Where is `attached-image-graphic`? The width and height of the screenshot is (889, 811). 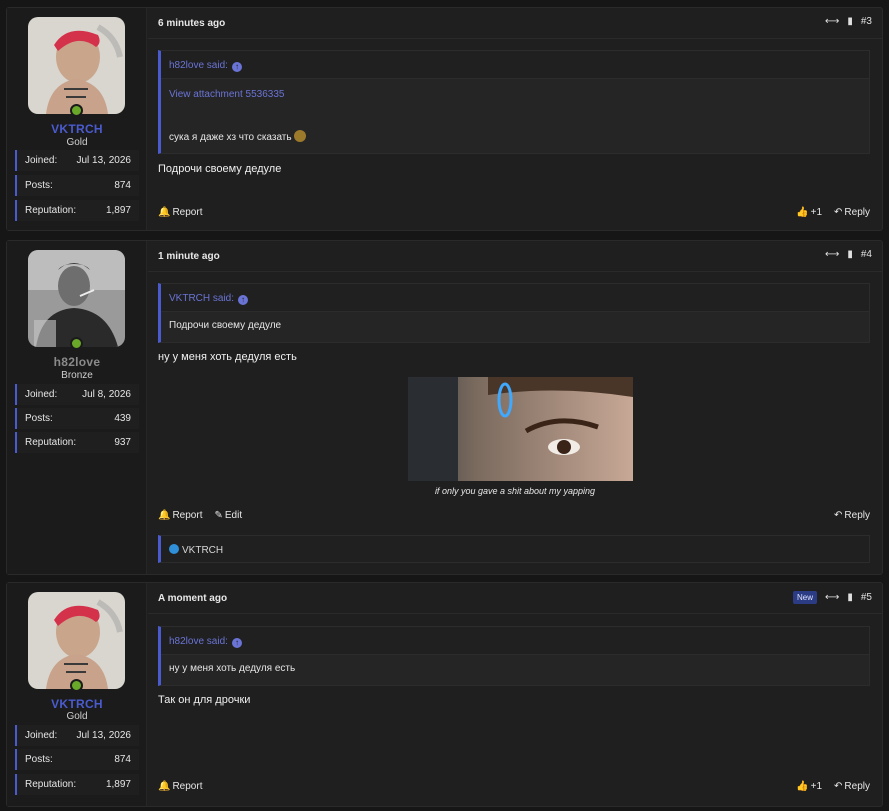
attached-image-graphic is located at coordinates (520, 429).